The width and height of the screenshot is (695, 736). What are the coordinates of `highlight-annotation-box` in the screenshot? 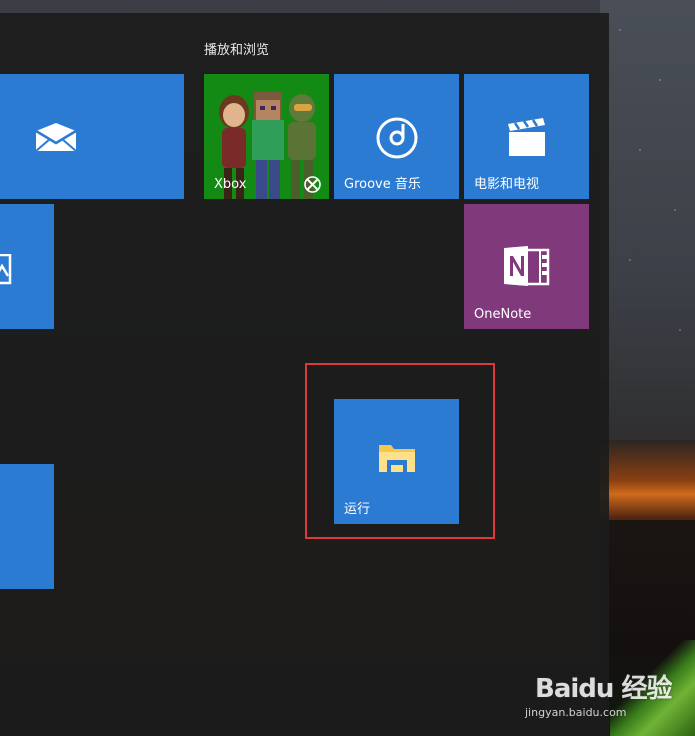 It's located at (400, 451).